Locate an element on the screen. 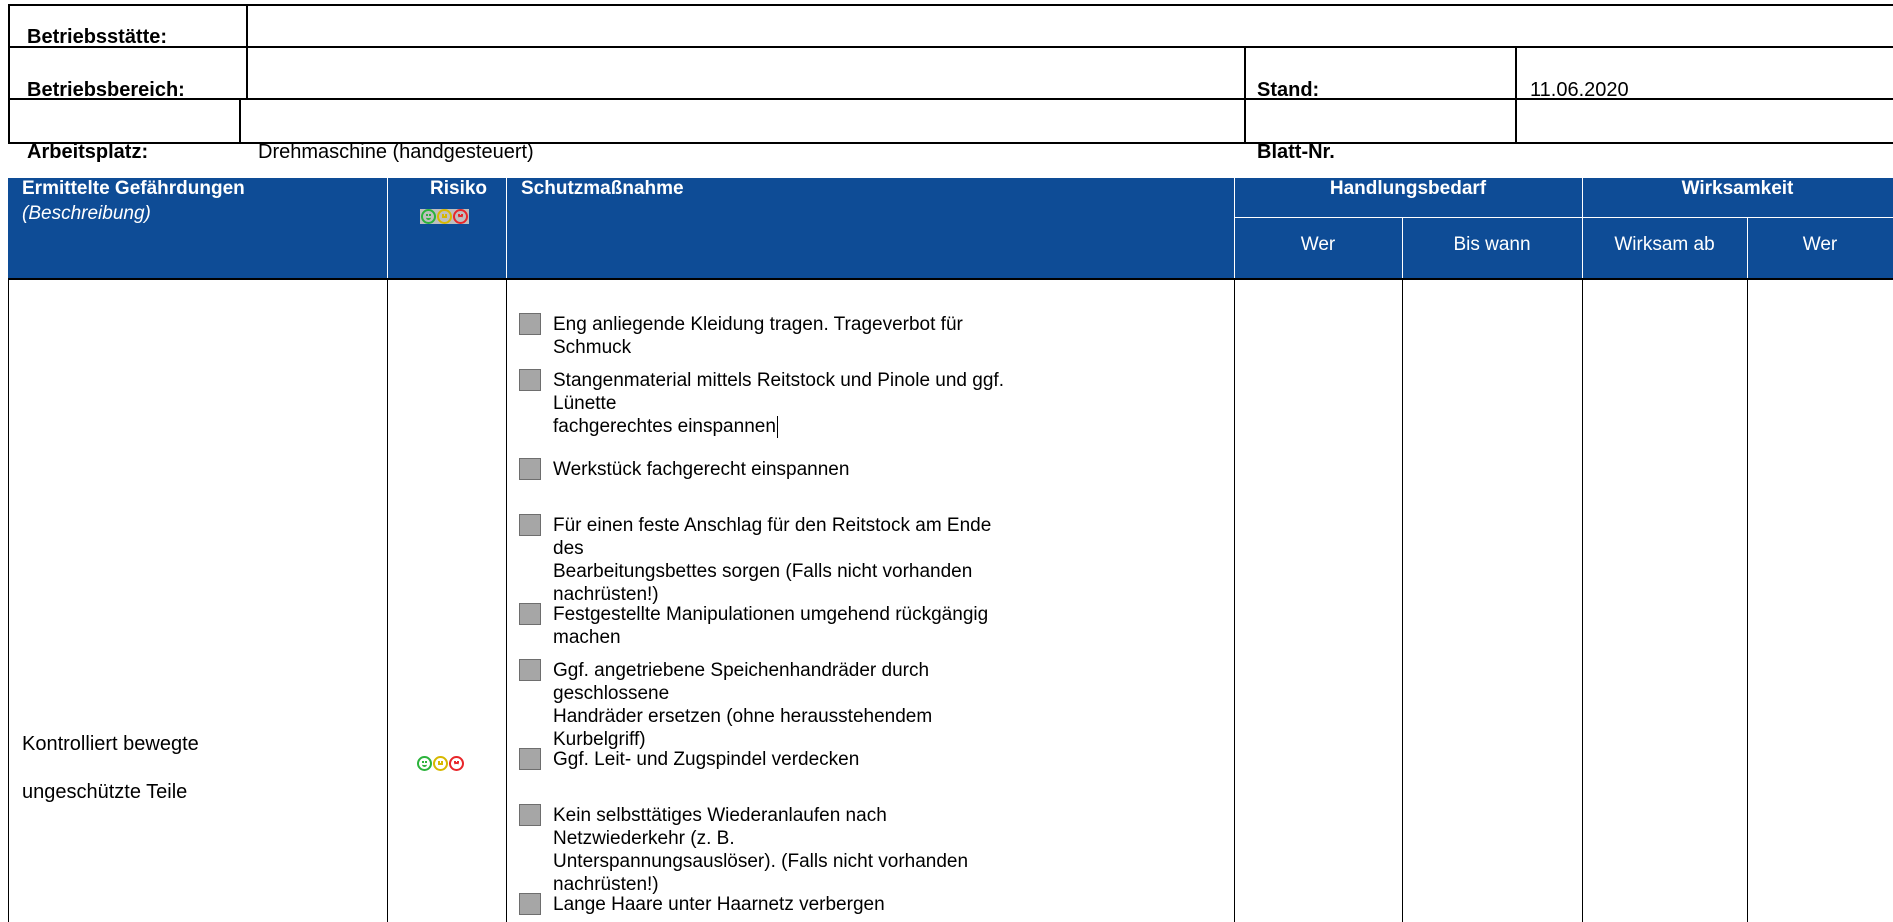 Image resolution: width=1893 pixels, height=922 pixels. header-handlungsbedarf: Handlungsbedarf is located at coordinates (1408, 188).